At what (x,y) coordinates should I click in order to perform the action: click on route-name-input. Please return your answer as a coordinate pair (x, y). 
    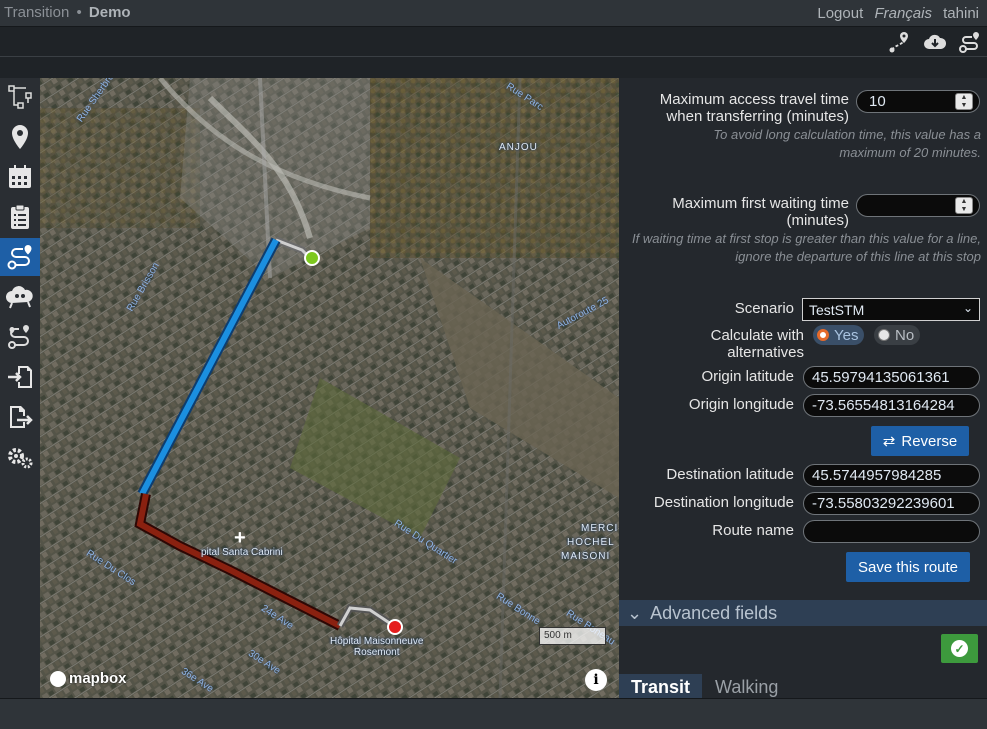
    Looking at the image, I should click on (891, 531).